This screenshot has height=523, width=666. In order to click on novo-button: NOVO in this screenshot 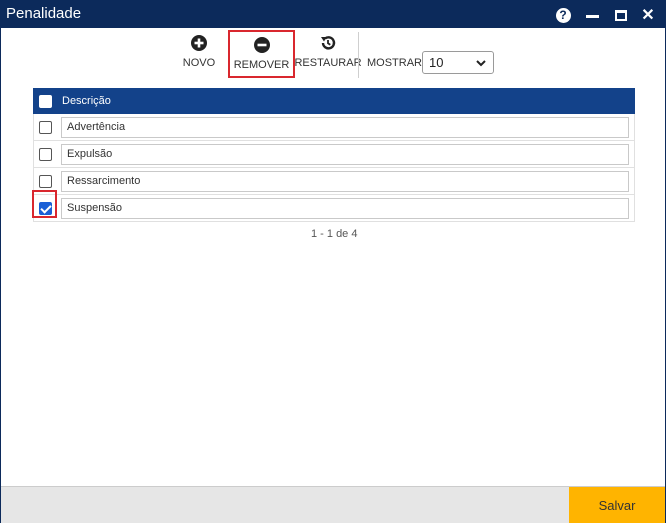, I will do `click(199, 56)`.